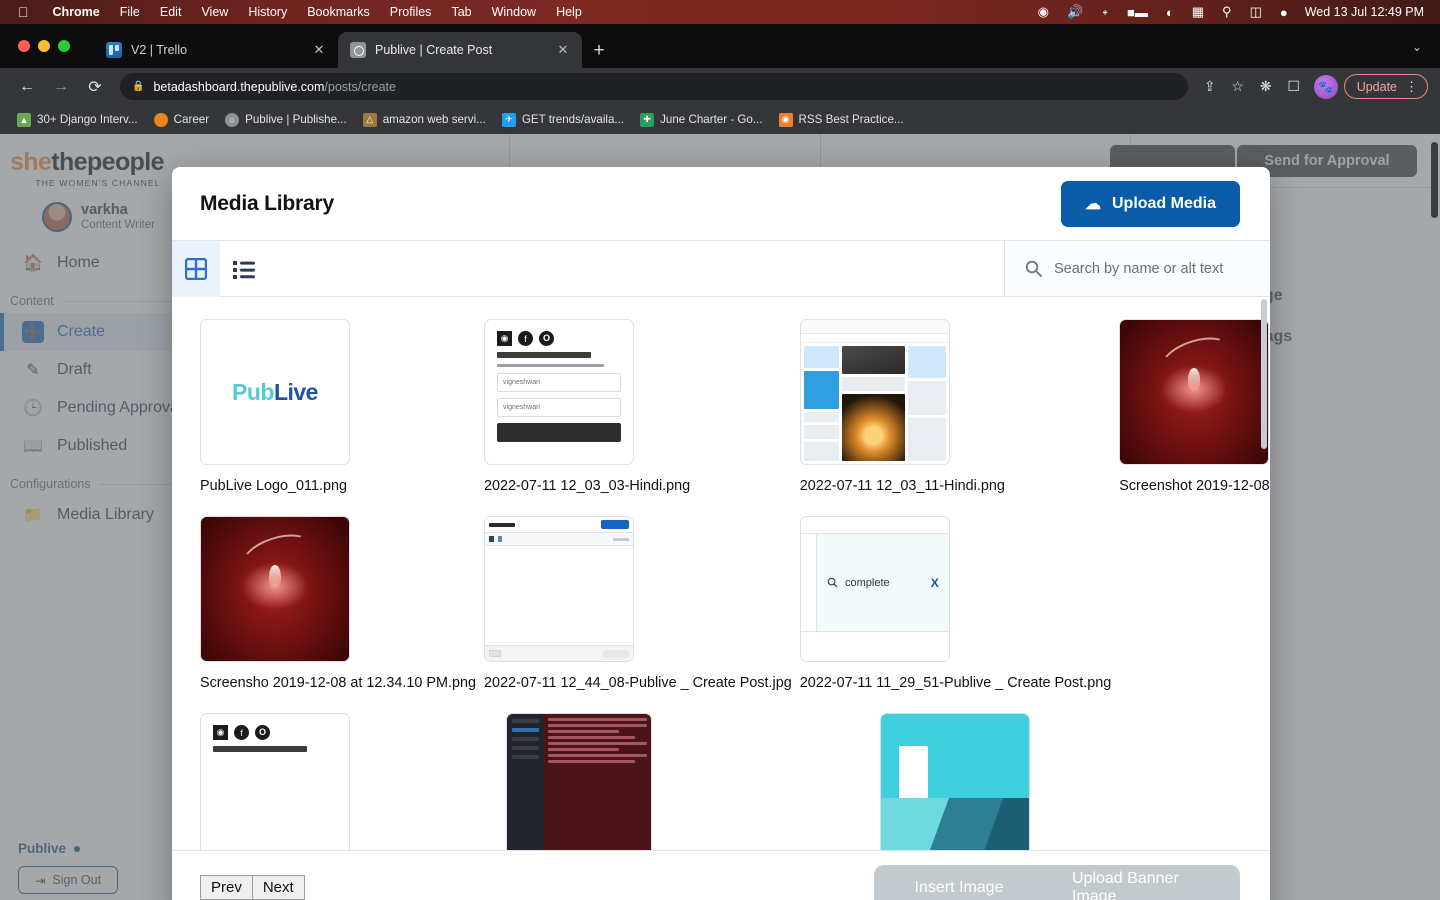  Describe the element at coordinates (1284, 12) in the screenshot. I see `siri-icon: ●` at that location.